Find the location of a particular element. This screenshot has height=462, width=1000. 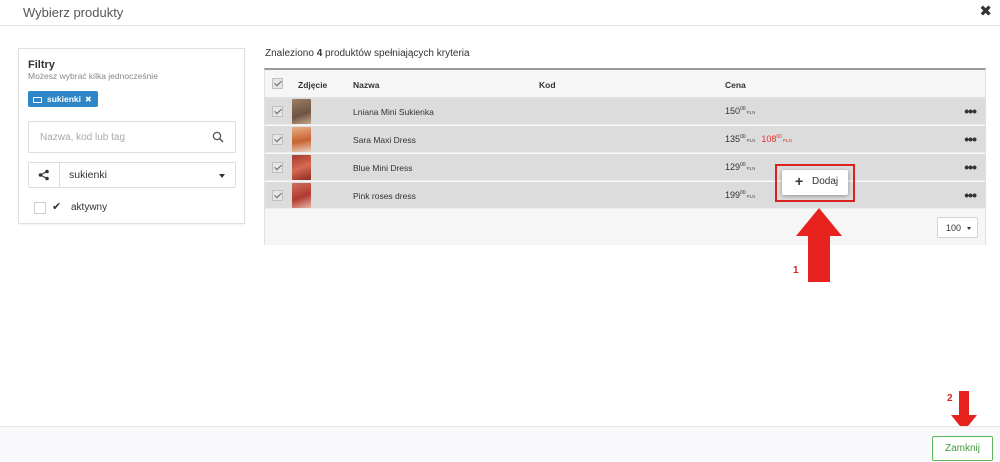

product-price: 13500PLN 10800PLN is located at coordinates (758, 139).